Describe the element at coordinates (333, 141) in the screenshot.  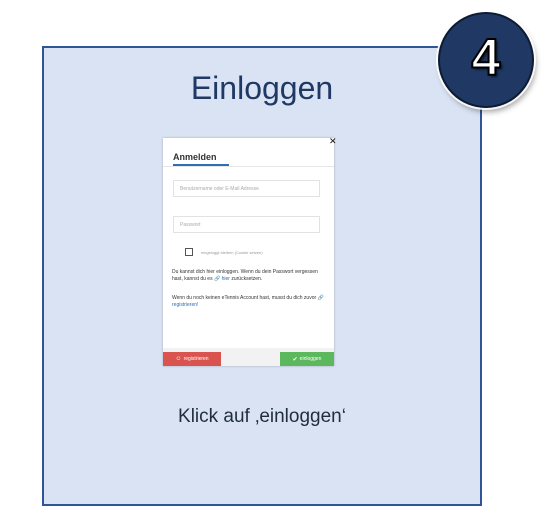
I see `close-icon: ✕` at that location.